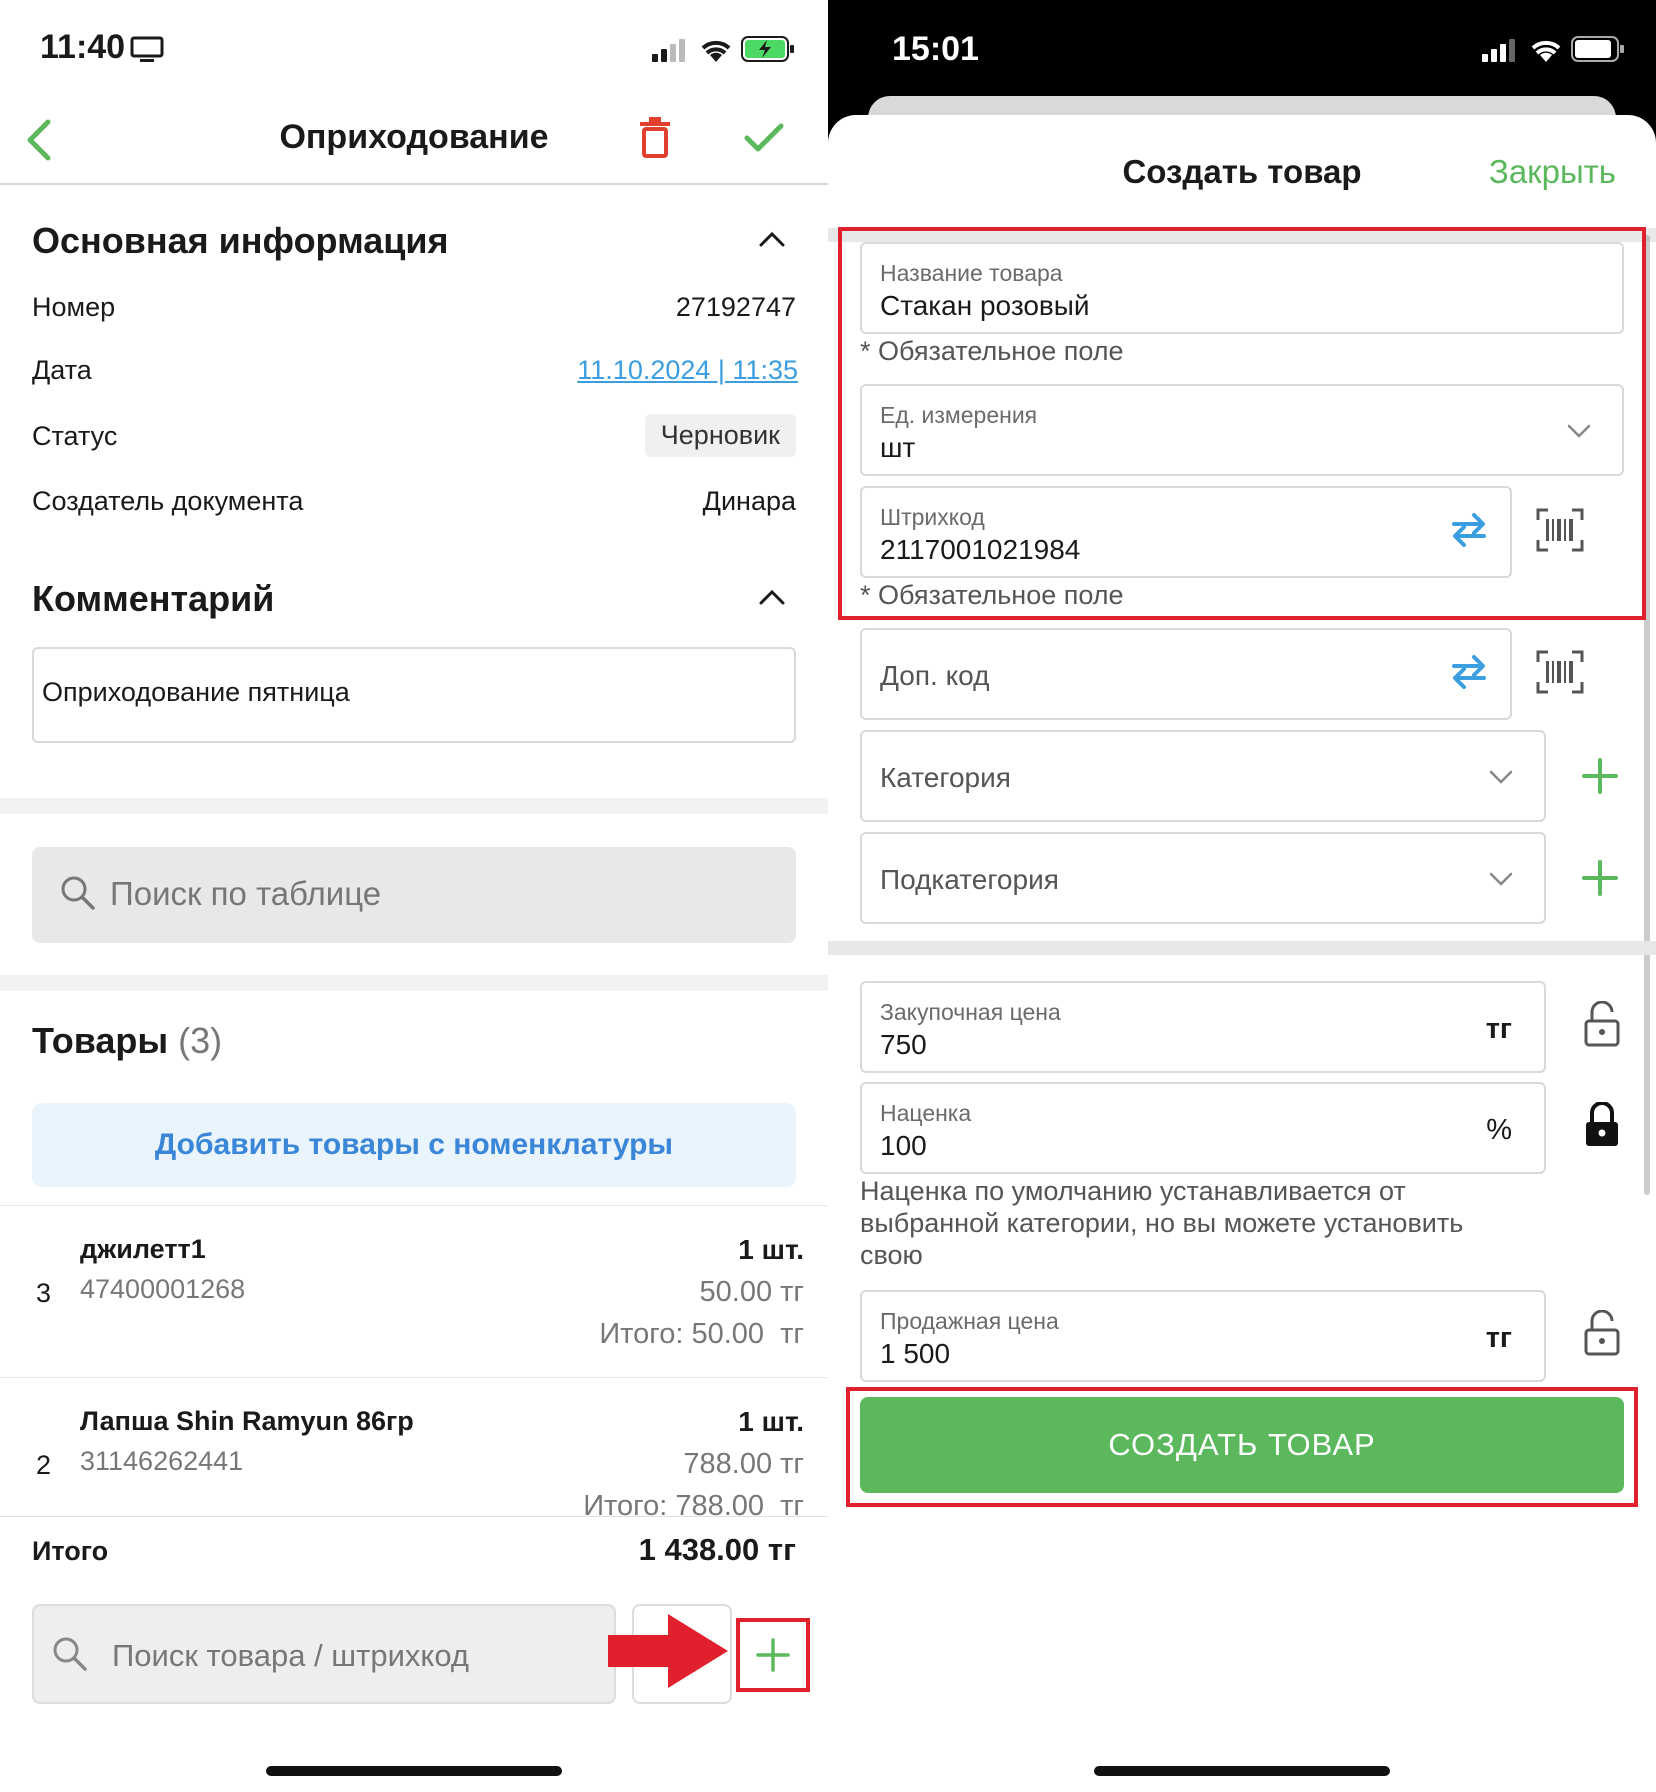 The height and width of the screenshot is (1792, 1656). I want to click on close-button: Закрыть, so click(1552, 172).